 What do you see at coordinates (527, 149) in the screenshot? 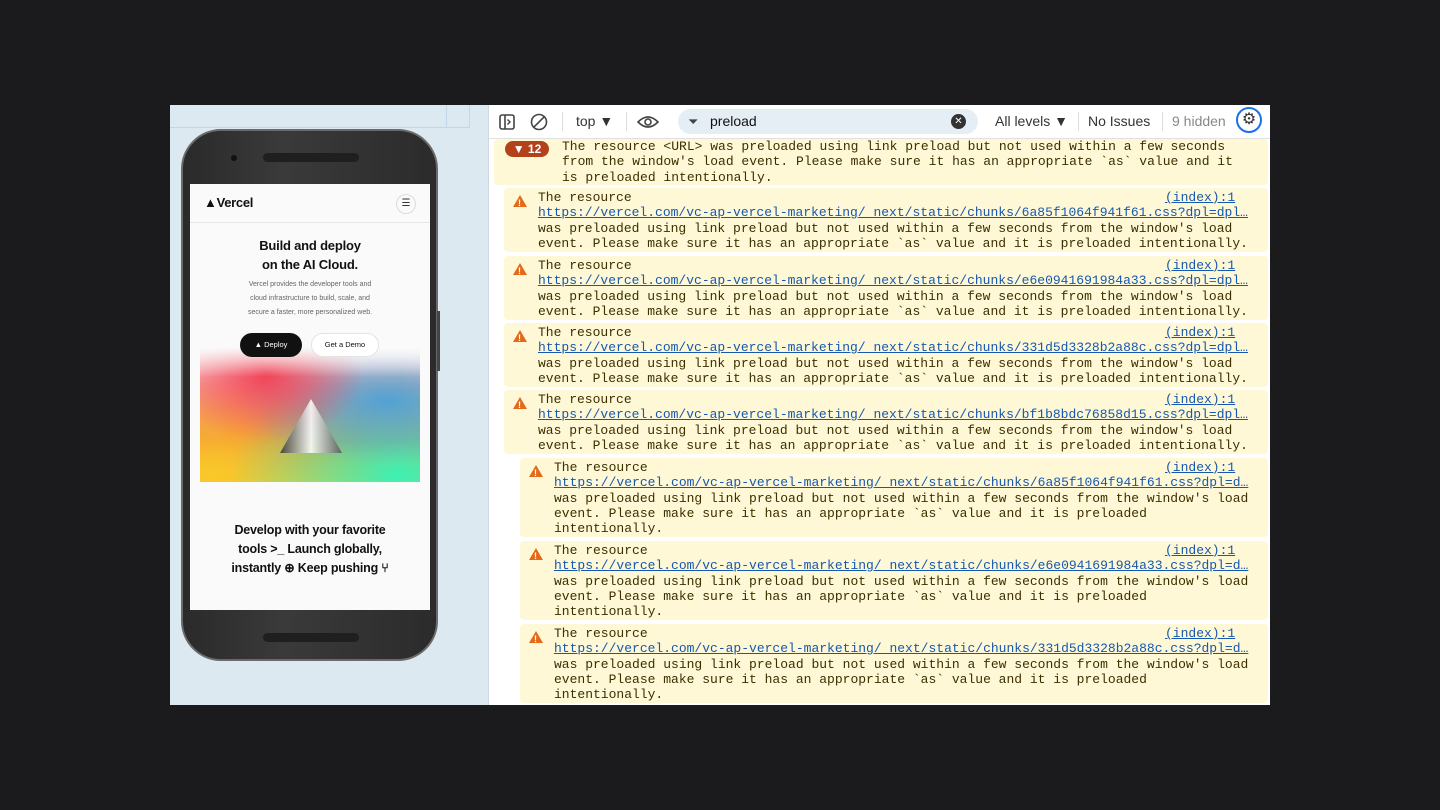
I see `group-count-badge: ▼ 12` at bounding box center [527, 149].